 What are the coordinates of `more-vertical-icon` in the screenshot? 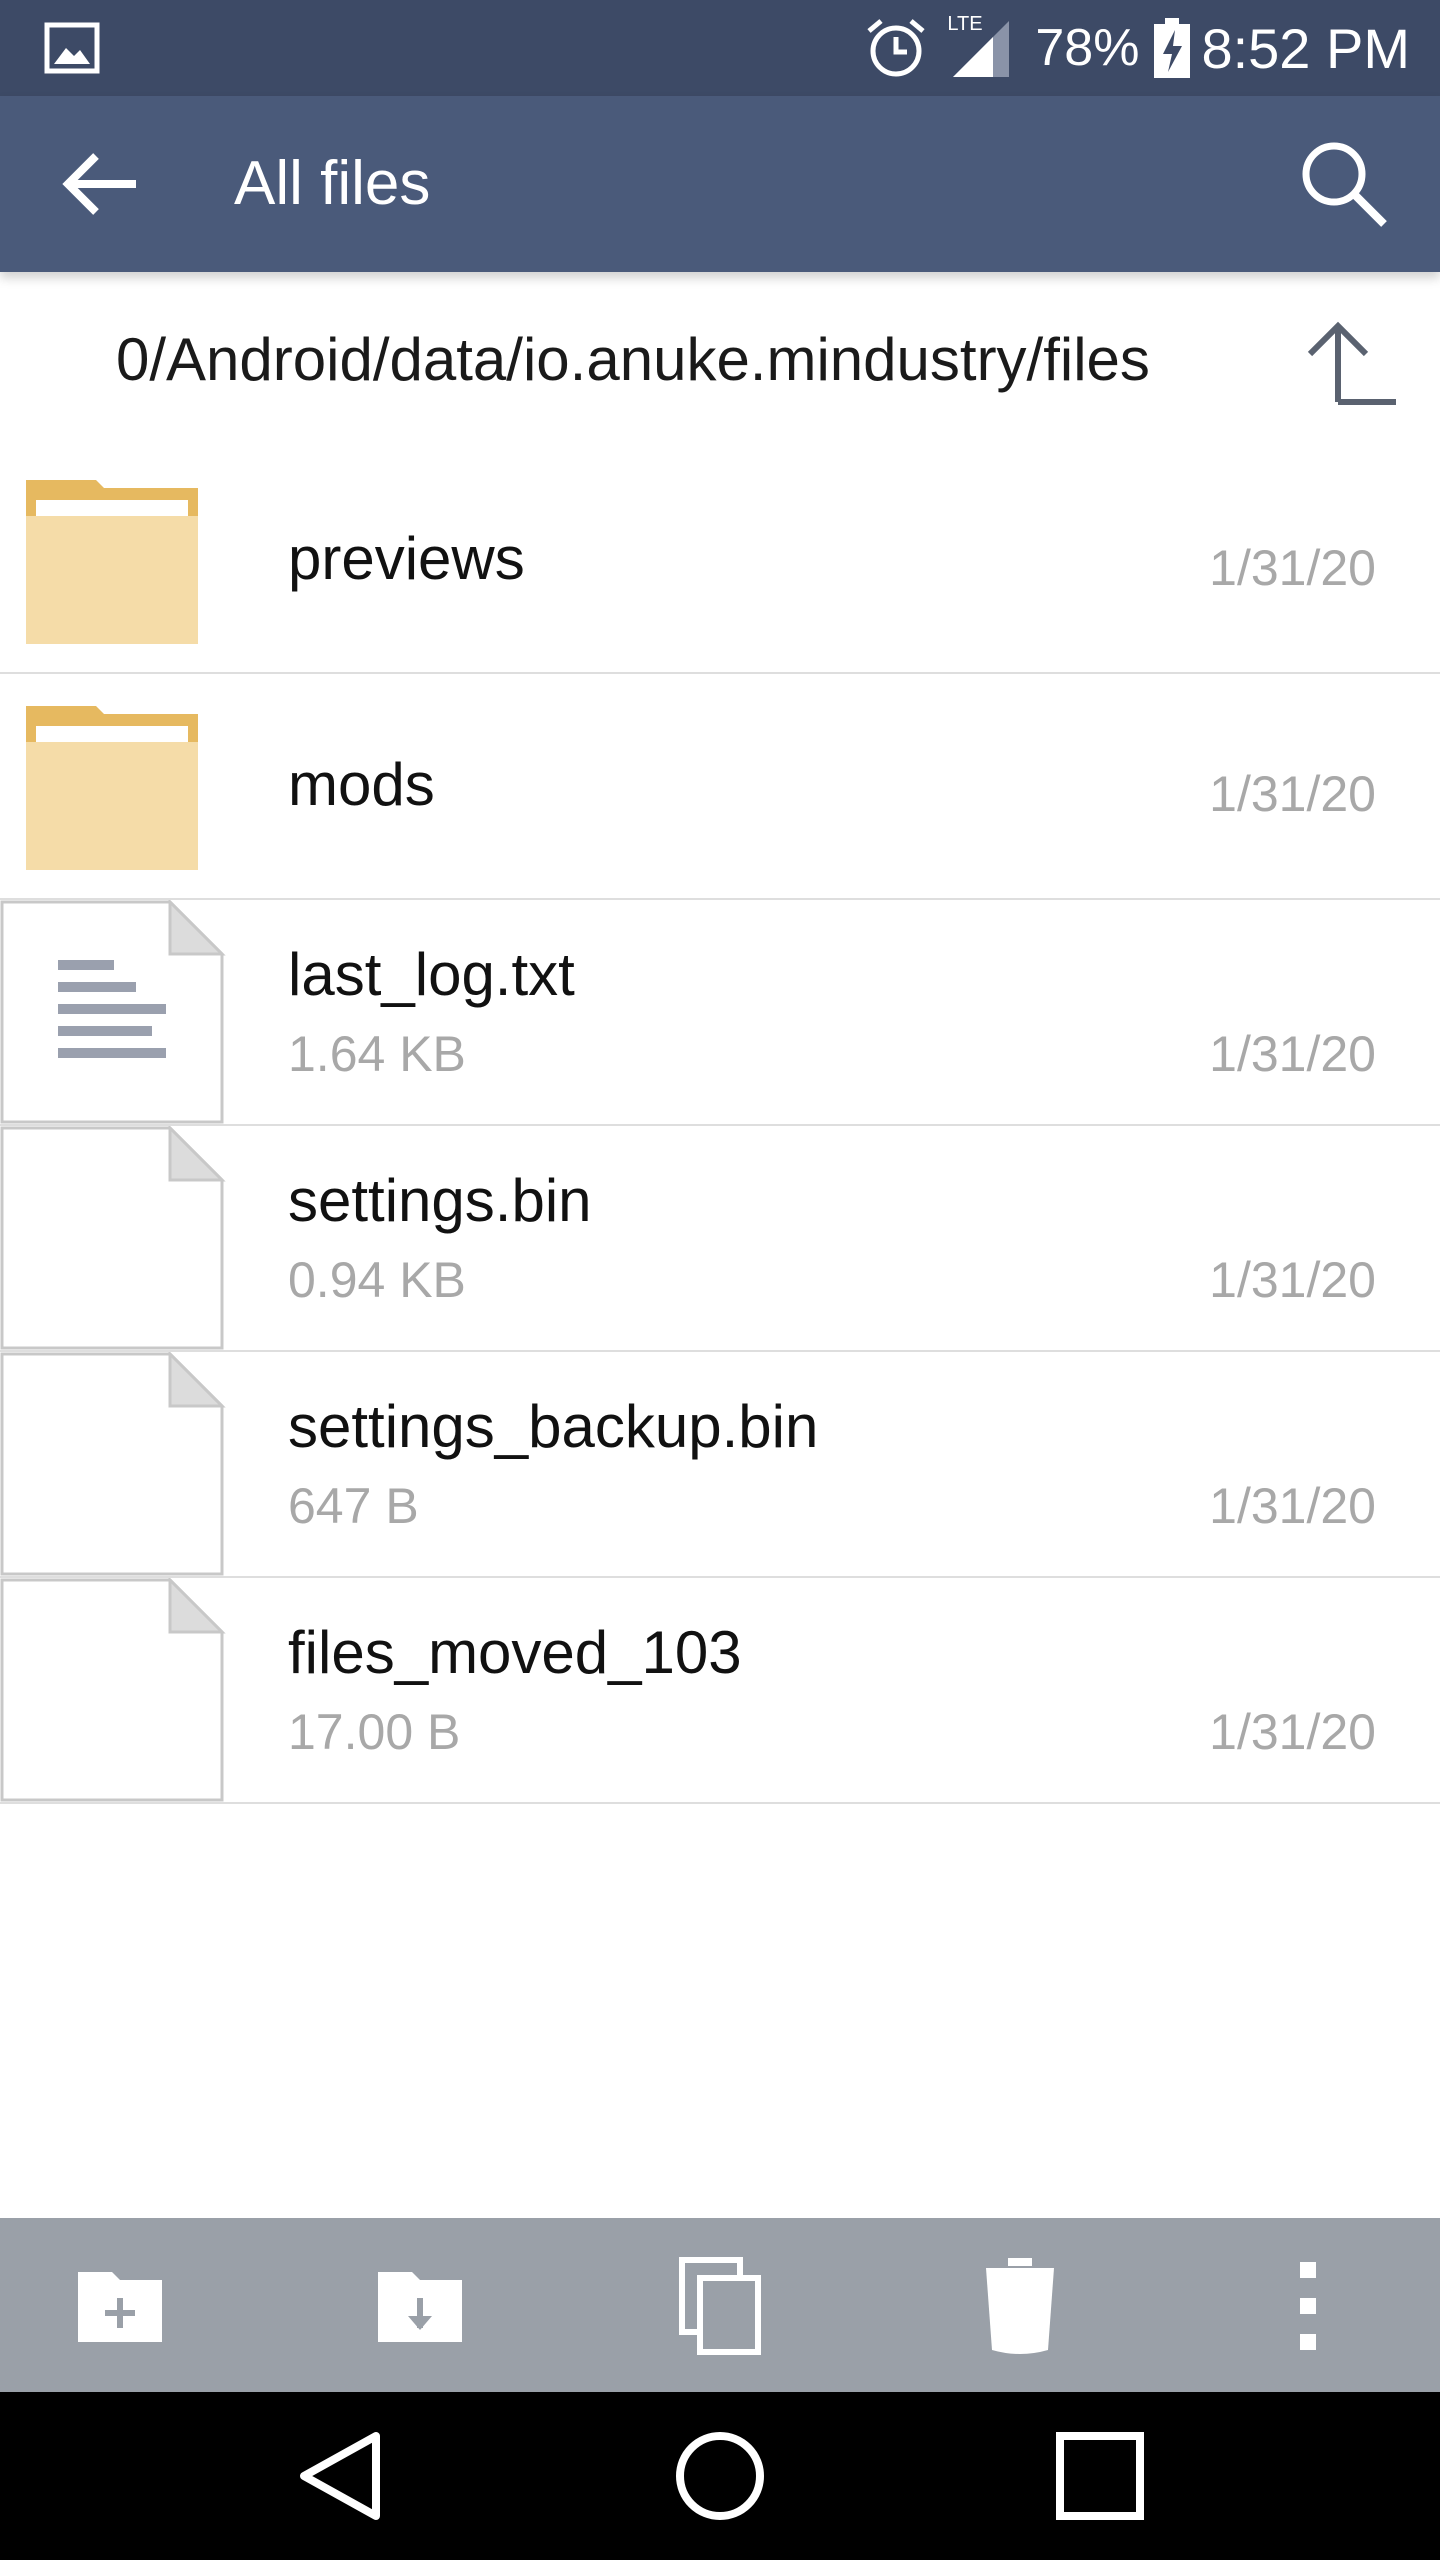 It's located at (1308, 2306).